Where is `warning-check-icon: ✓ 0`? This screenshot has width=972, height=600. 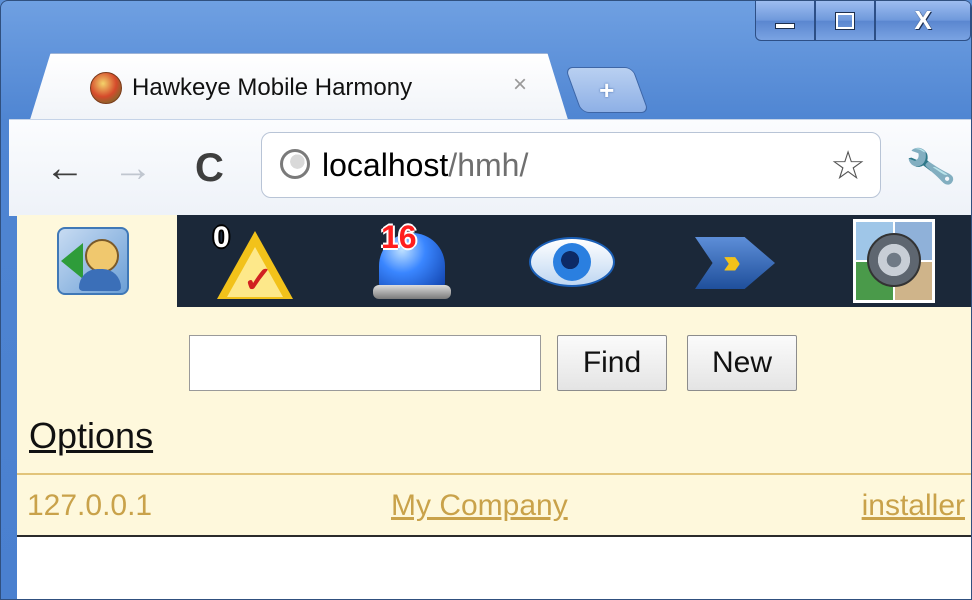 warning-check-icon: ✓ 0 is located at coordinates (253, 261).